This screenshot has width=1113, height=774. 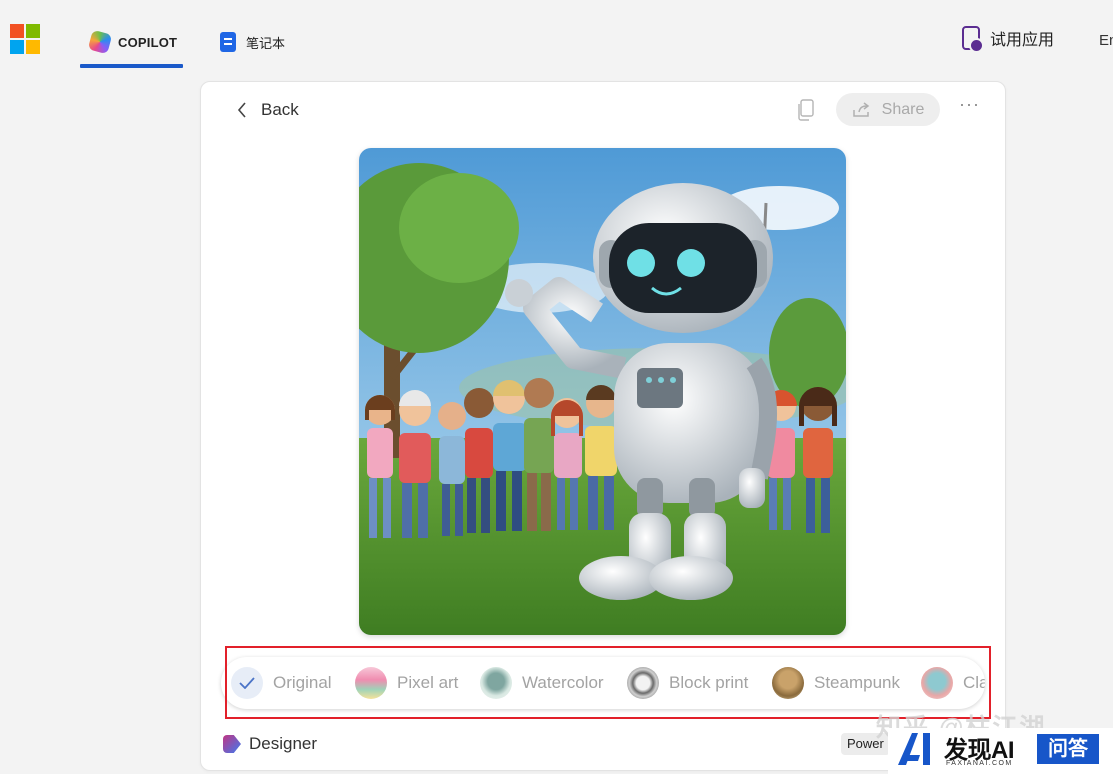 What do you see at coordinates (280, 109) in the screenshot?
I see `back-label: Back` at bounding box center [280, 109].